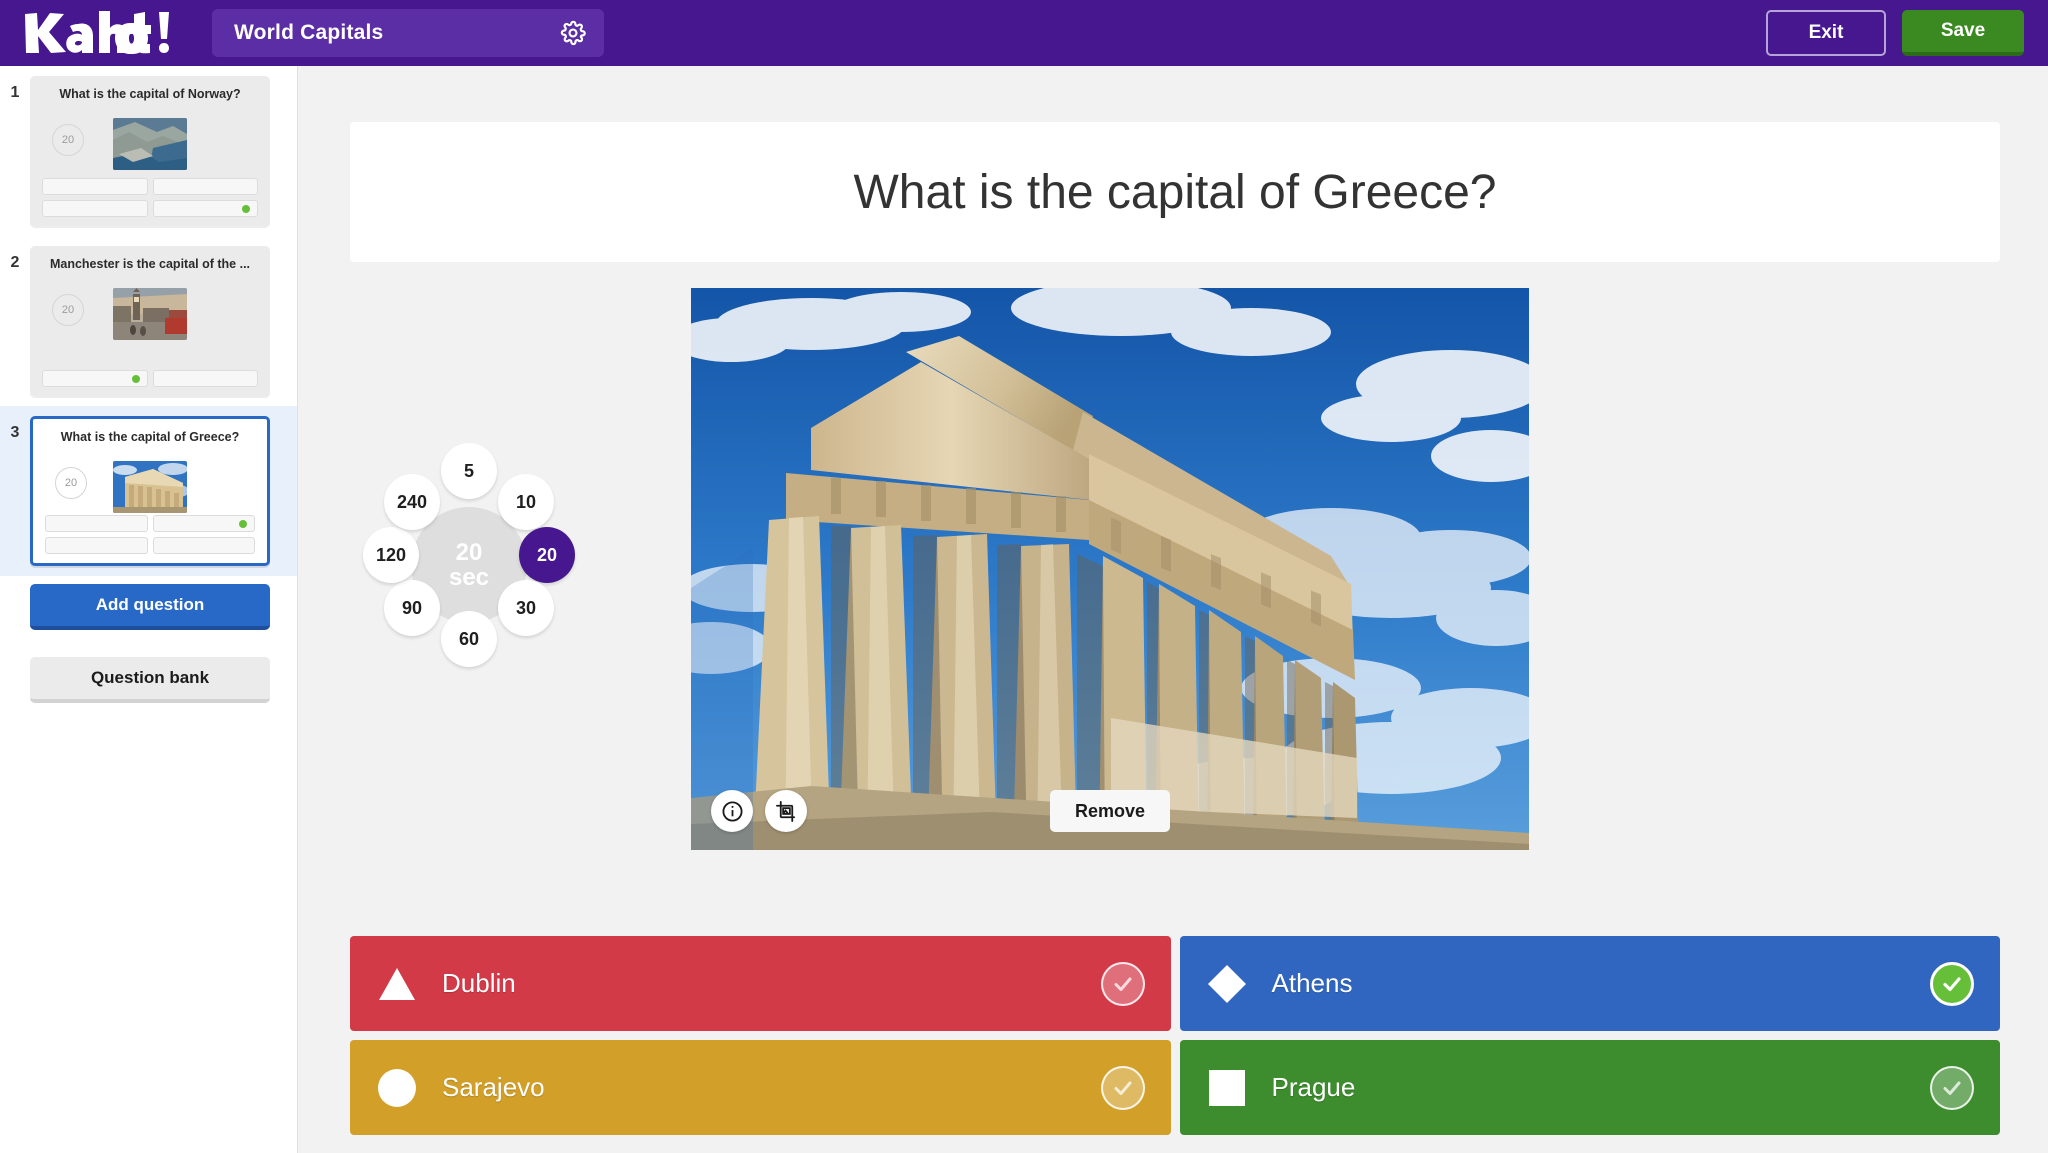  What do you see at coordinates (547, 555) in the screenshot?
I see `timer-option-20-selected: 20` at bounding box center [547, 555].